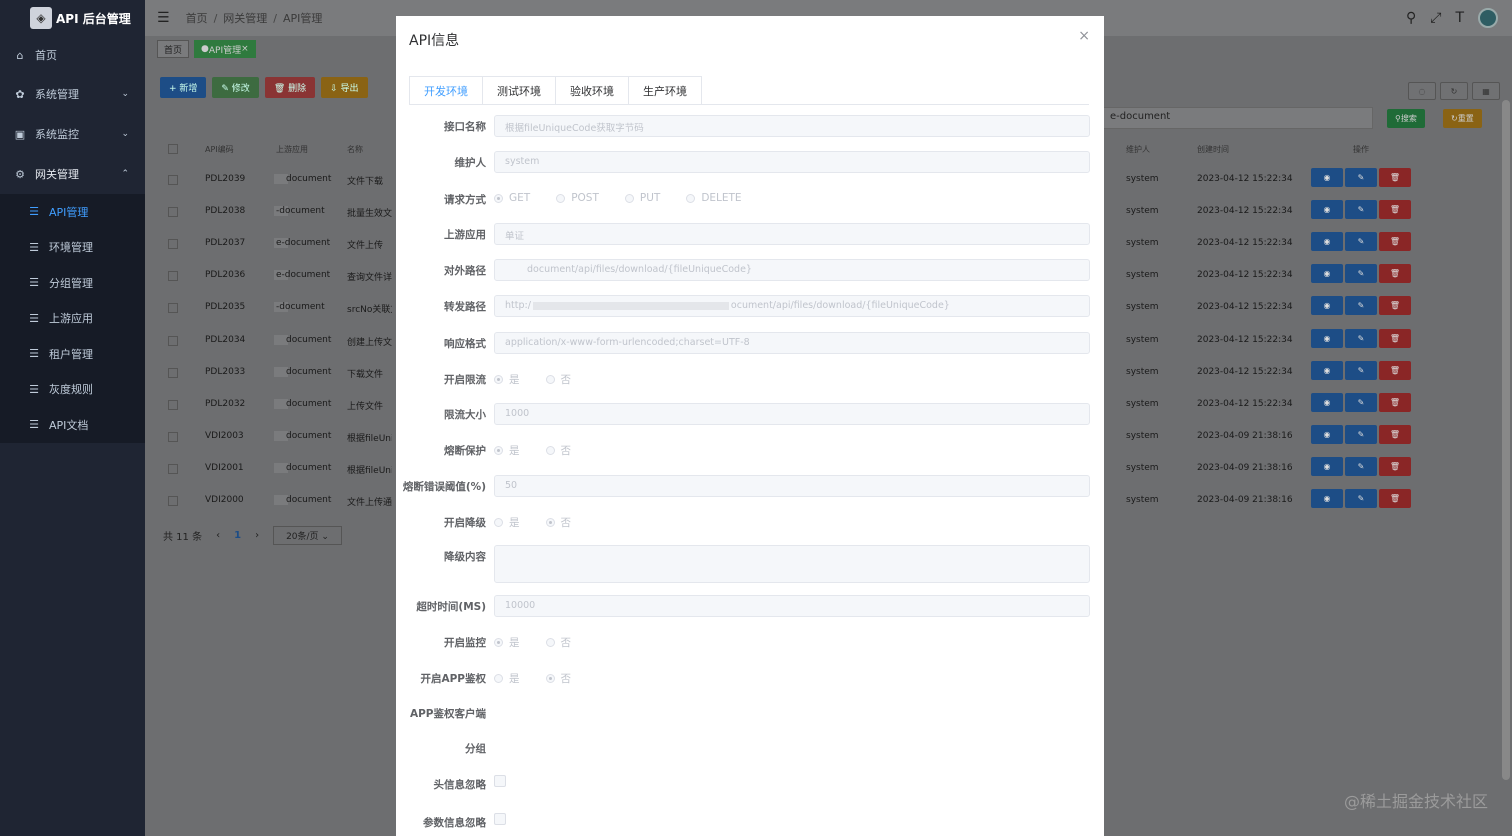  What do you see at coordinates (1486, 91) in the screenshot?
I see `columns-icon: ▦` at bounding box center [1486, 91].